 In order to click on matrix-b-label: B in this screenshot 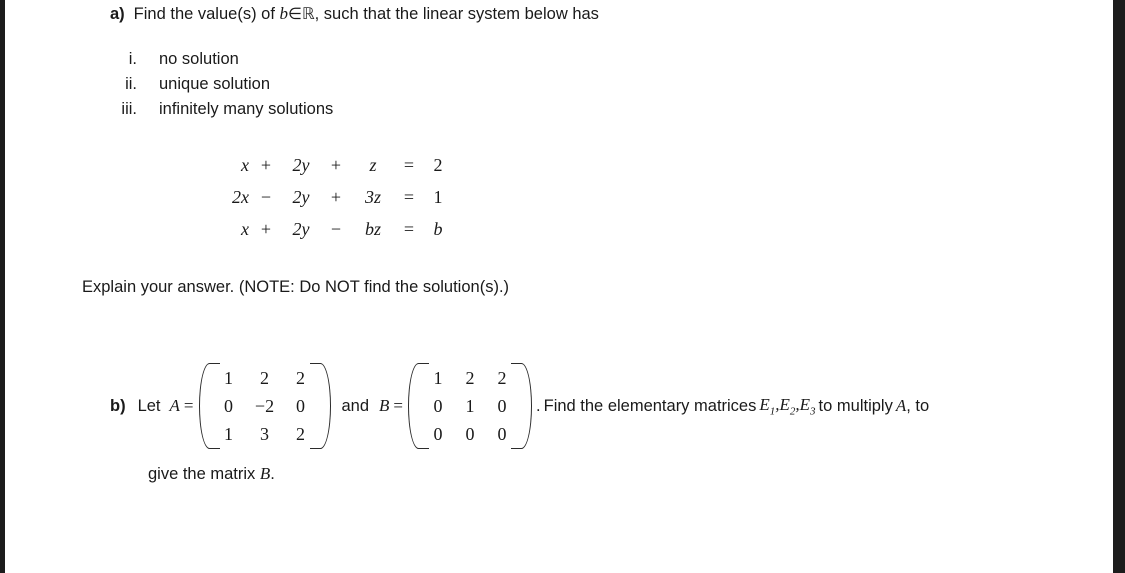, I will do `click(384, 405)`.